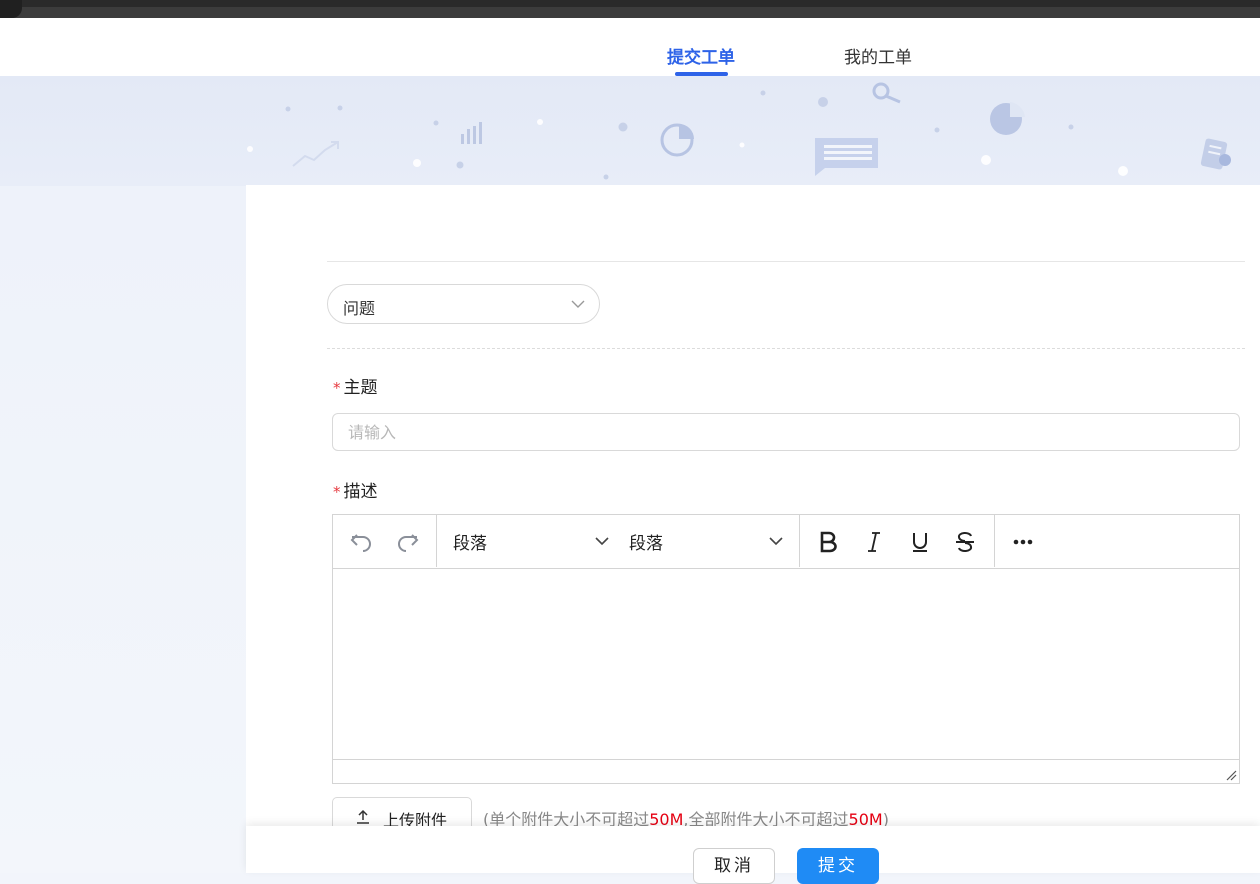  What do you see at coordinates (838, 866) in the screenshot?
I see `submit-button: 提交` at bounding box center [838, 866].